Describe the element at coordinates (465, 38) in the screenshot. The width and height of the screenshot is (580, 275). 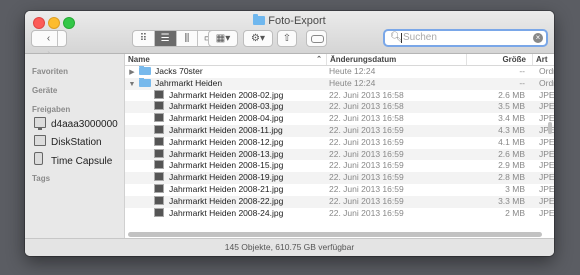
I see `search-field: 🔍︎ Suchen ×` at that location.